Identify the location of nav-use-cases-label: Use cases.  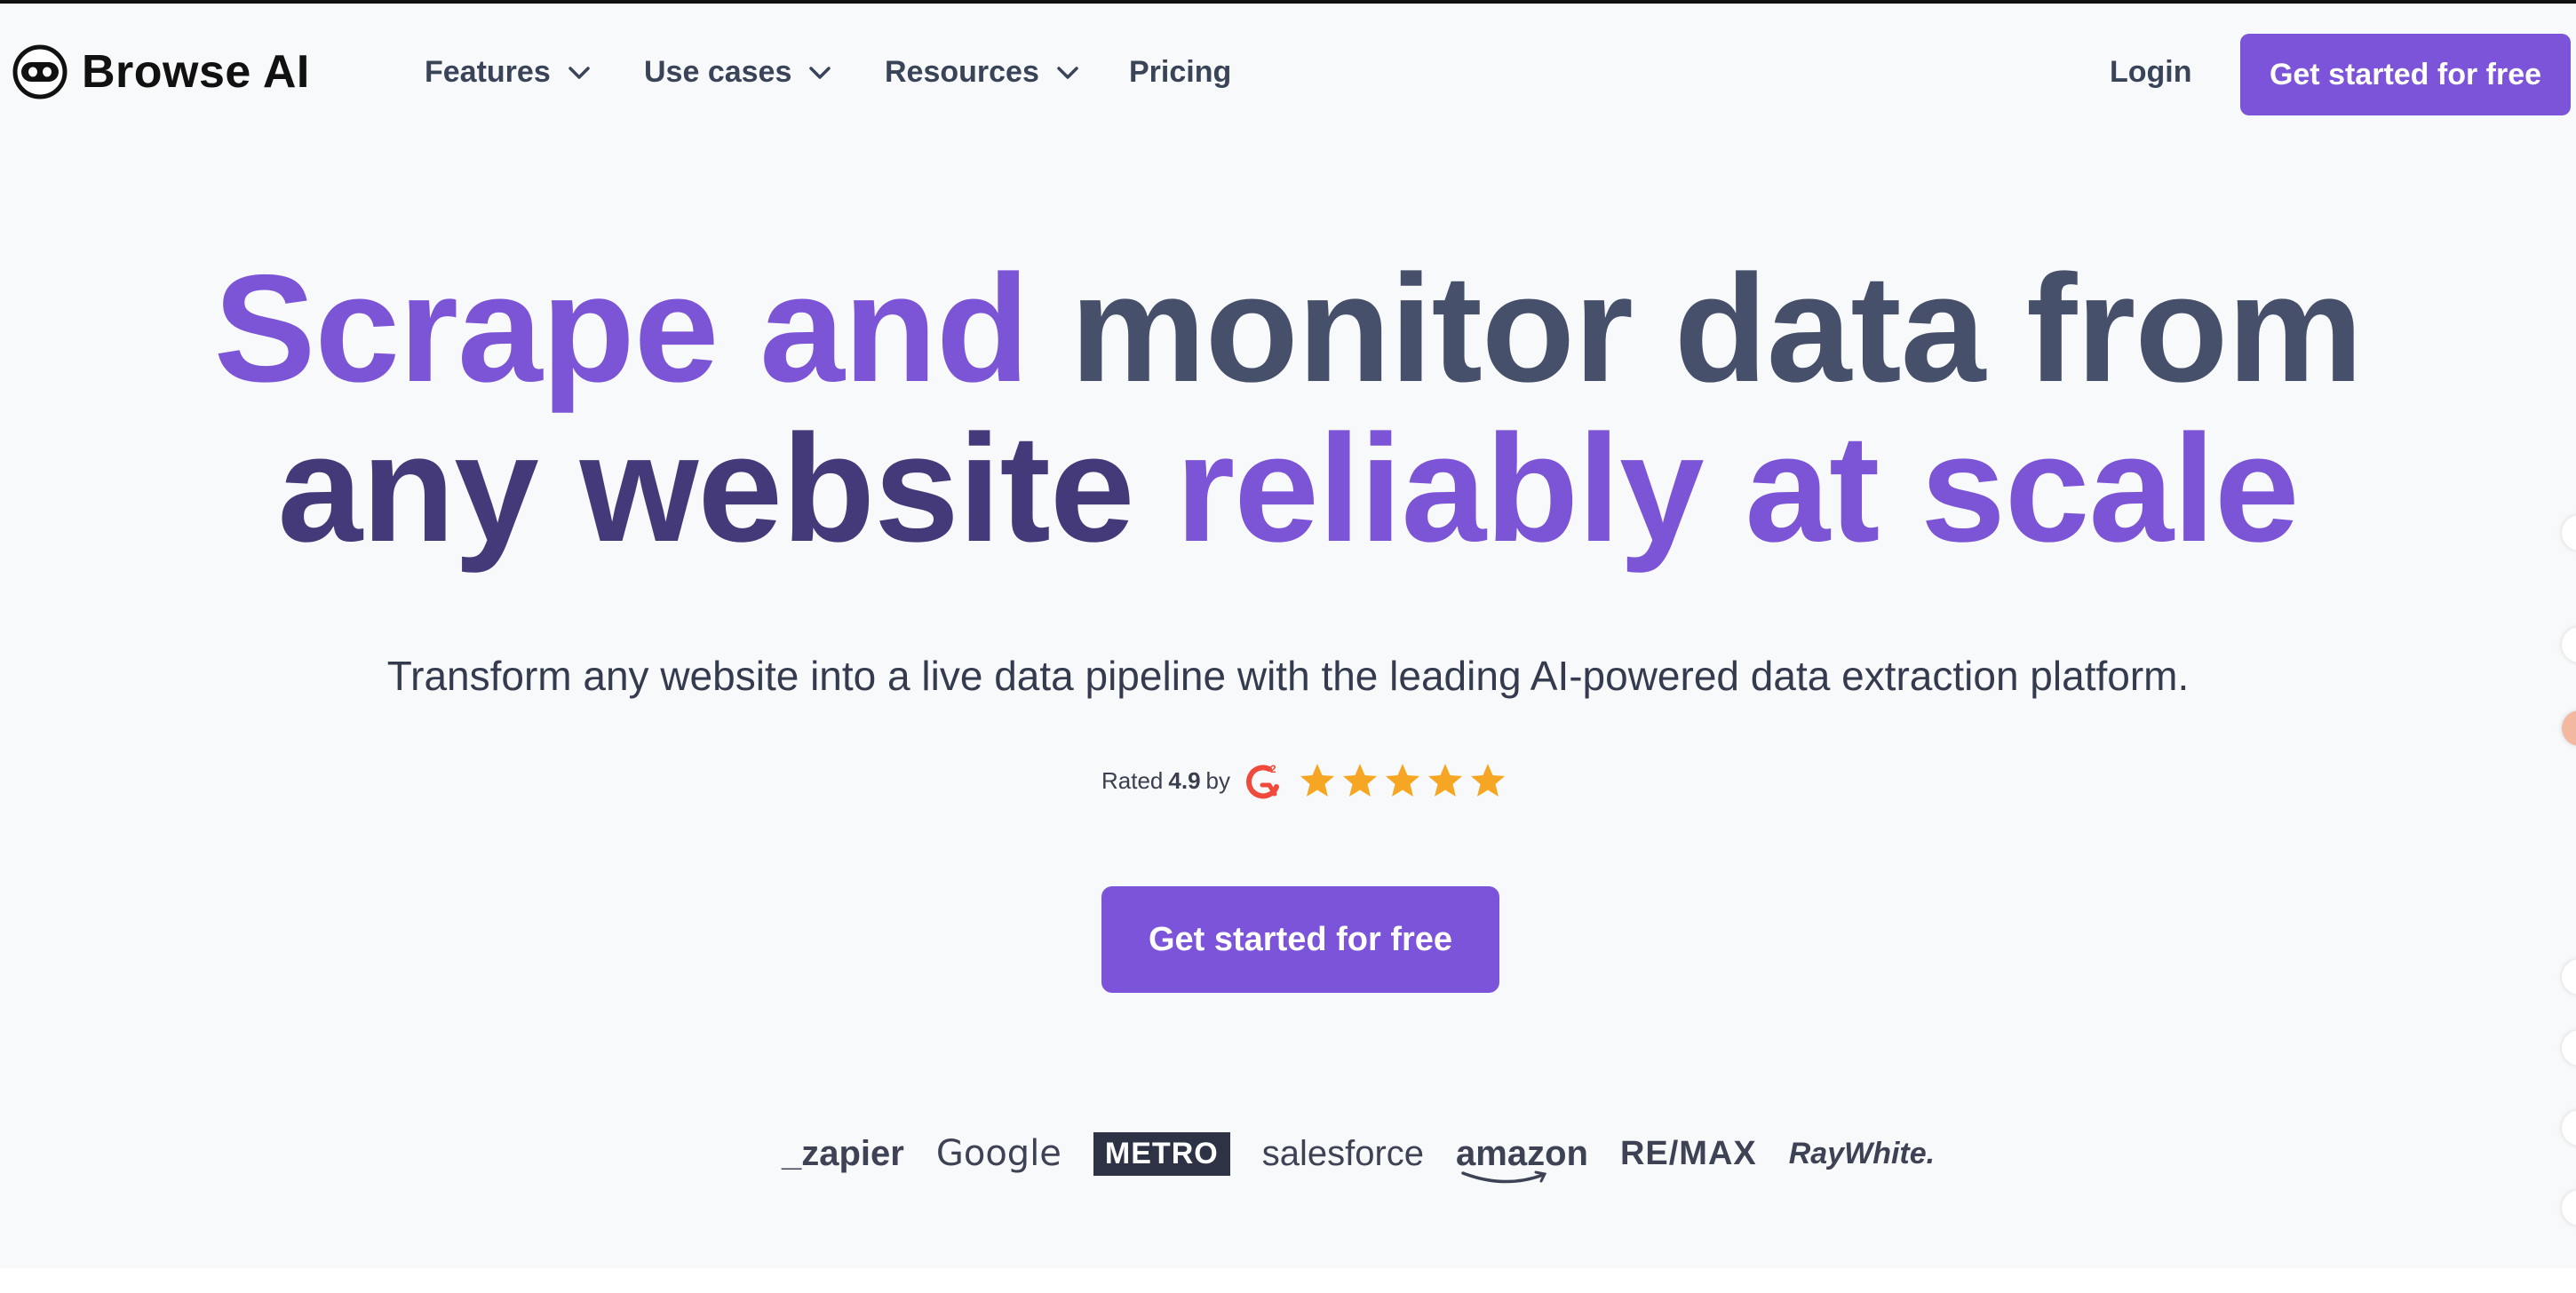
(718, 72).